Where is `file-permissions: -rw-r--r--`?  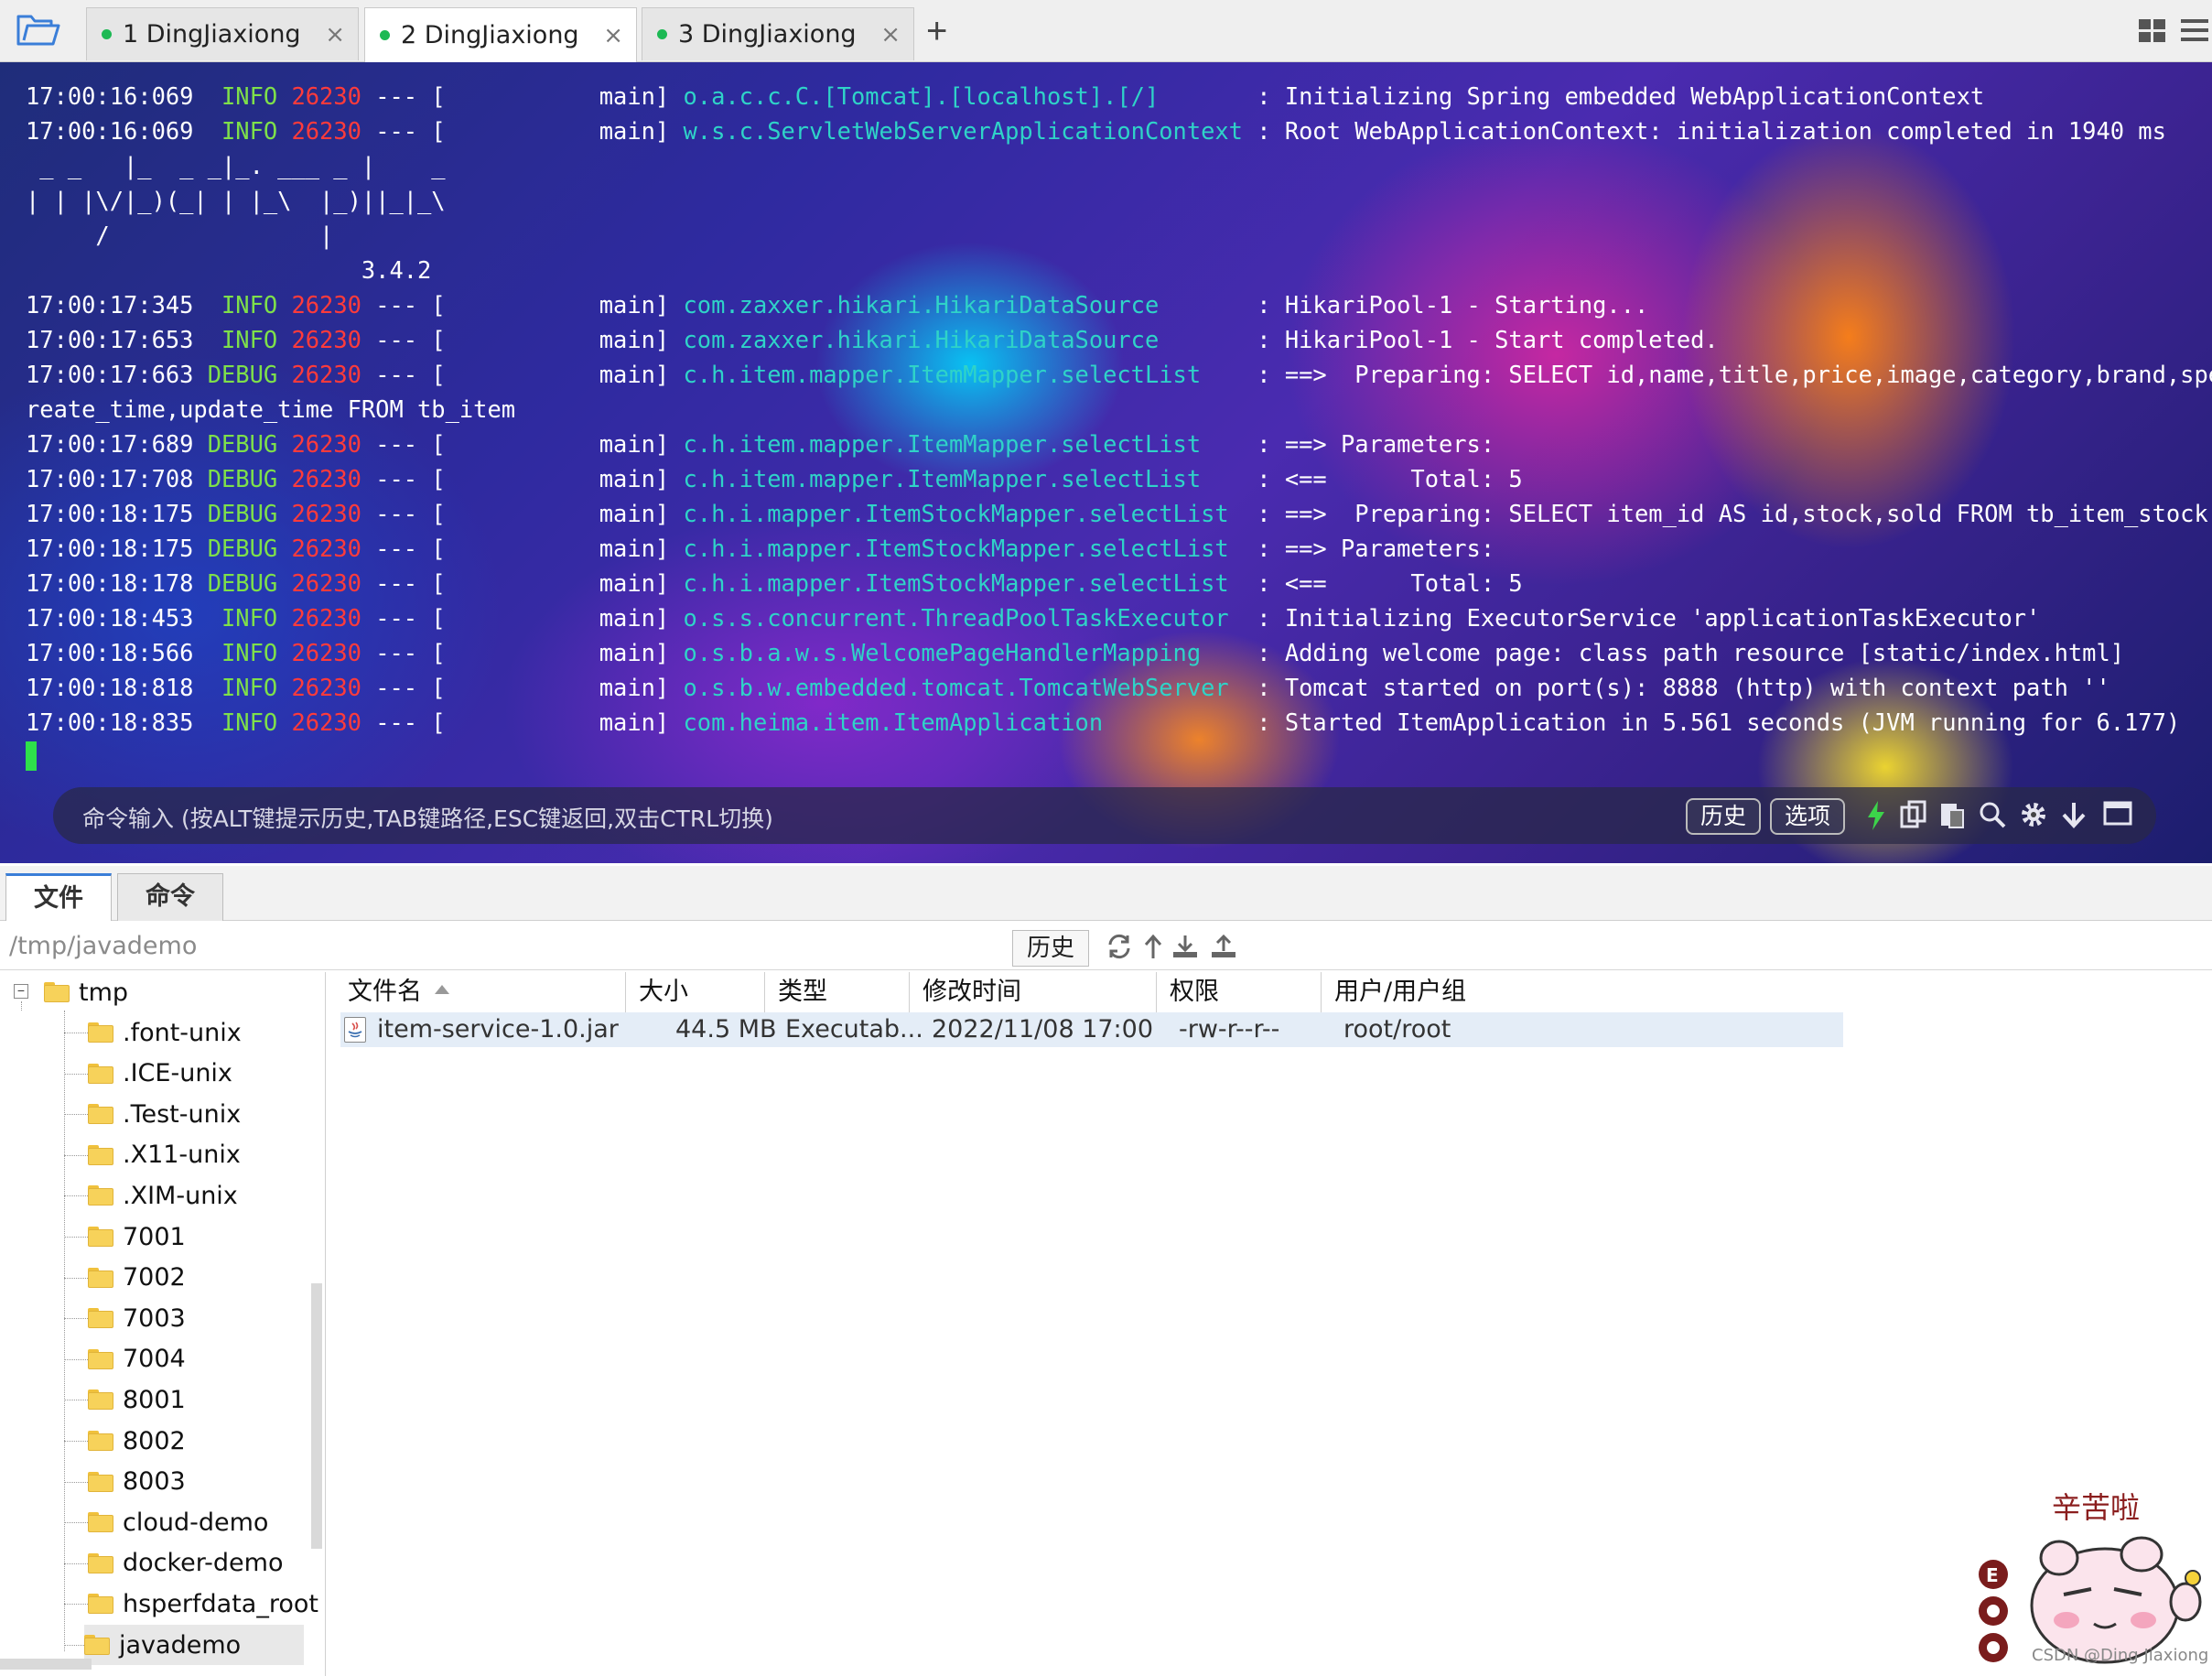
file-permissions: -rw-r--r-- is located at coordinates (1229, 1029).